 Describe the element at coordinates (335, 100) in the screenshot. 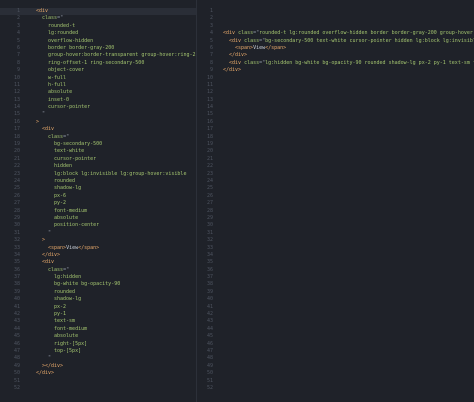

I see `code-line: 13` at that location.